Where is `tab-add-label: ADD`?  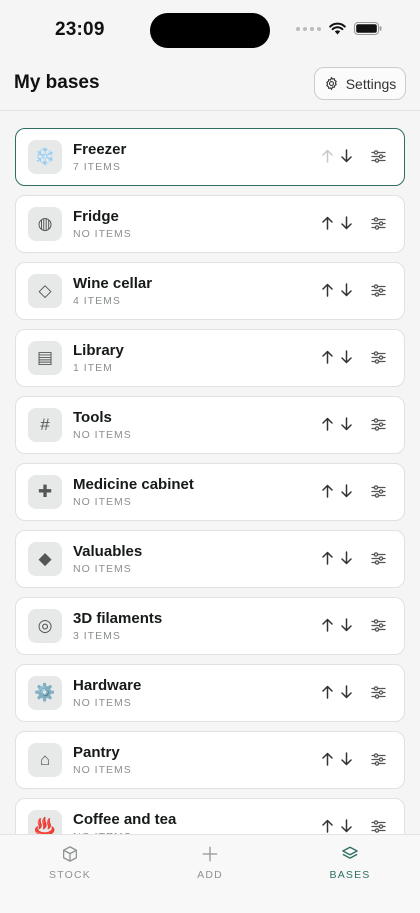 tab-add-label: ADD is located at coordinates (210, 875).